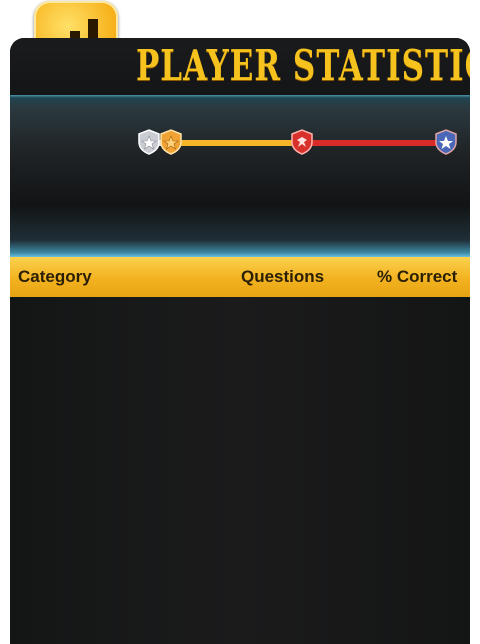 The image size is (480, 644). Describe the element at coordinates (446, 142) in the screenshot. I see `blue-shield-star-icon` at that location.